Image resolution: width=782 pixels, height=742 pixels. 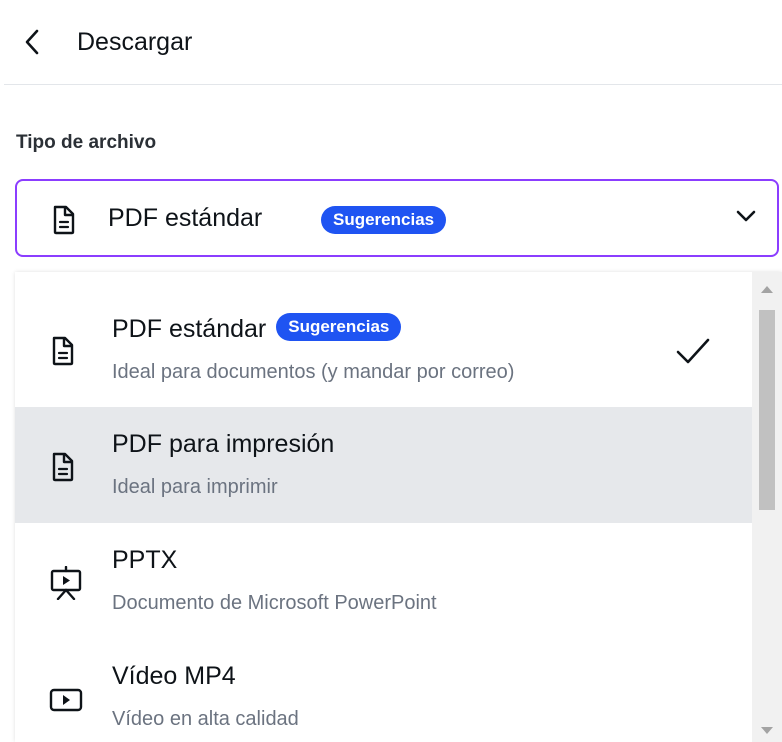 I want to click on option-pptx: PPTX Documento de Microsoft PowerPoint, so click(x=383, y=581).